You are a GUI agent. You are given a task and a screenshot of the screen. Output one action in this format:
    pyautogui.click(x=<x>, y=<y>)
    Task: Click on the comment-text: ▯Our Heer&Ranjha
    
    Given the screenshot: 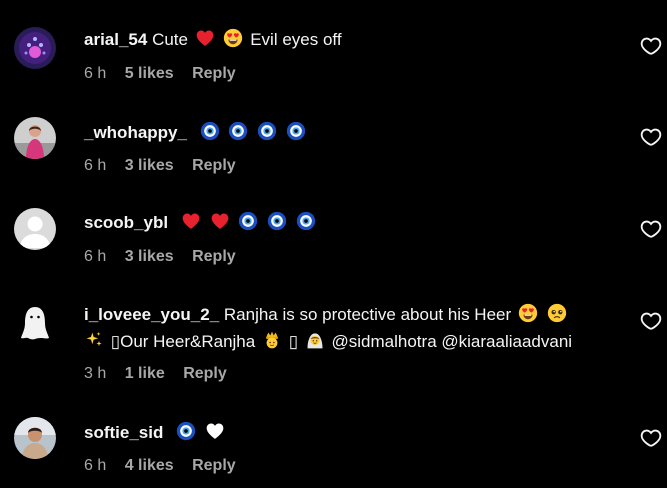 What is the action you would take?
    pyautogui.click(x=183, y=341)
    